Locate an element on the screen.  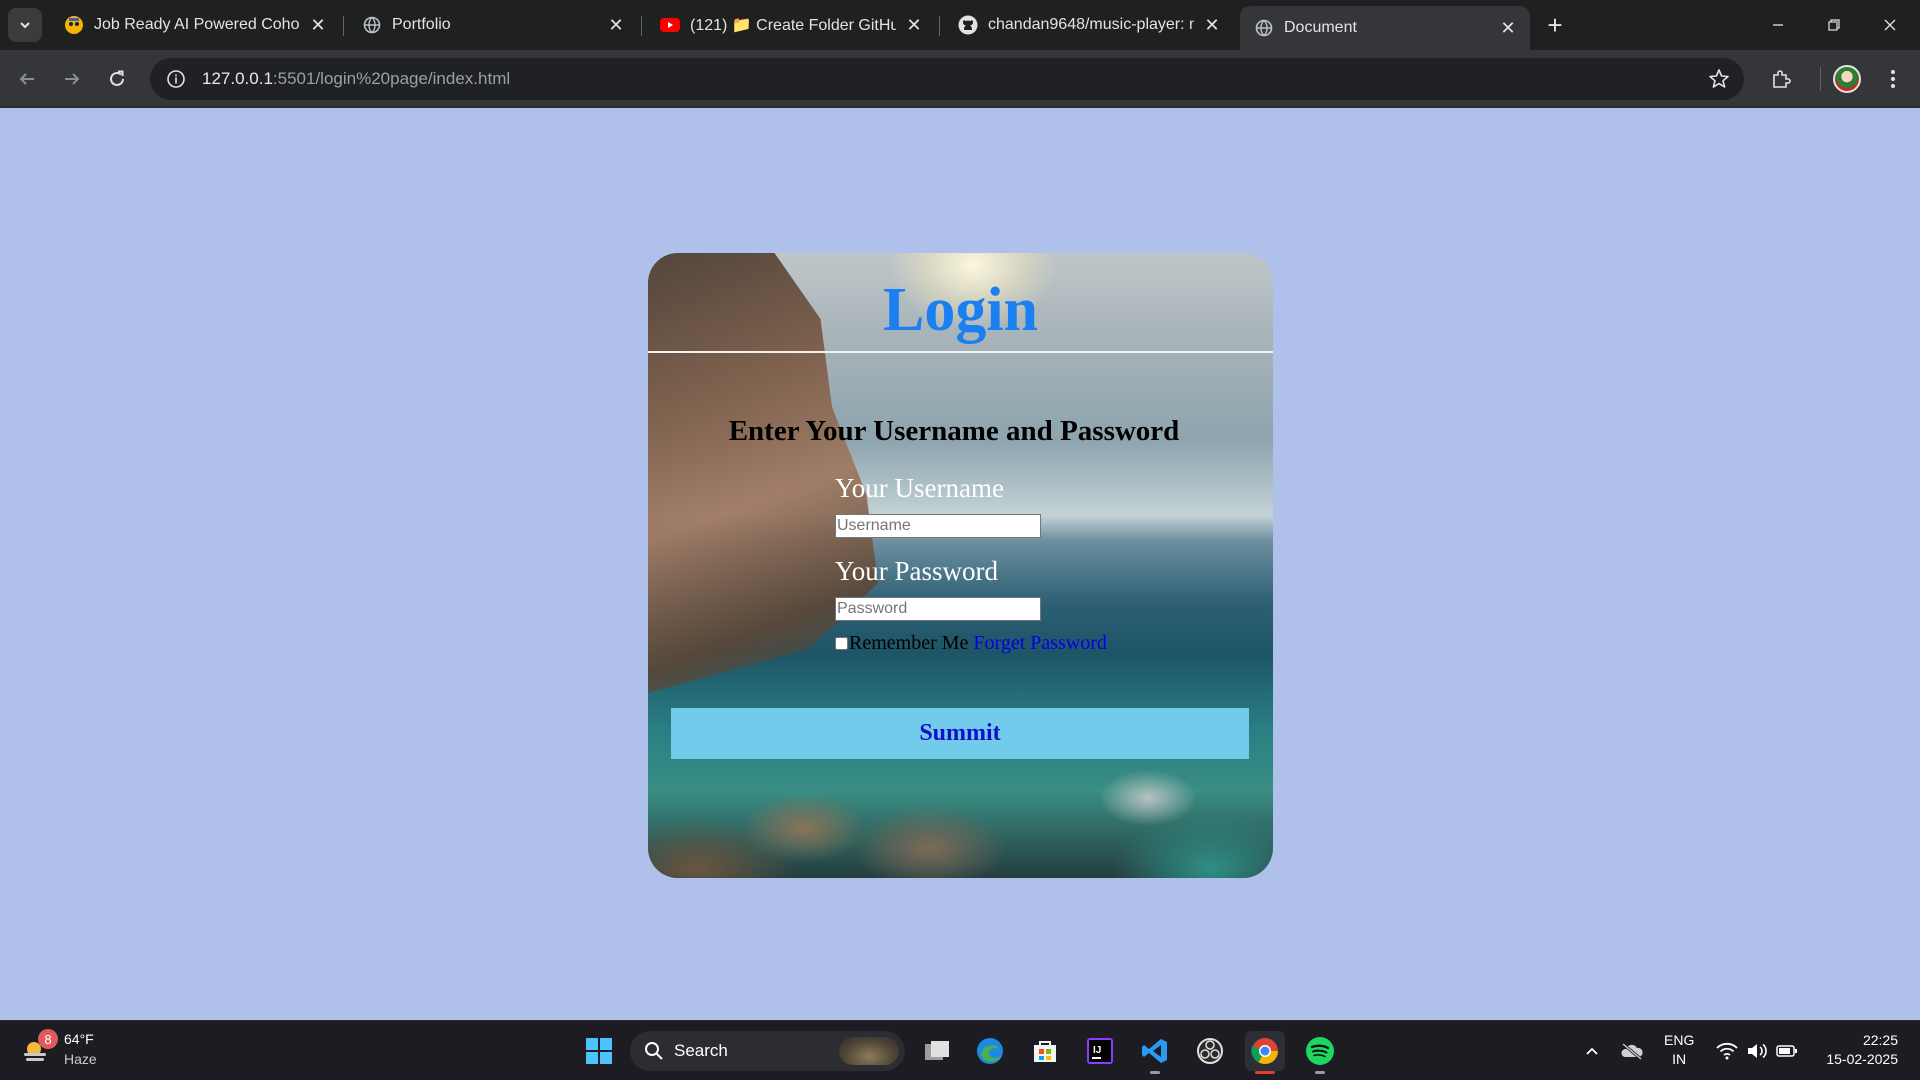
battery-status is located at coordinates (1787, 1051).